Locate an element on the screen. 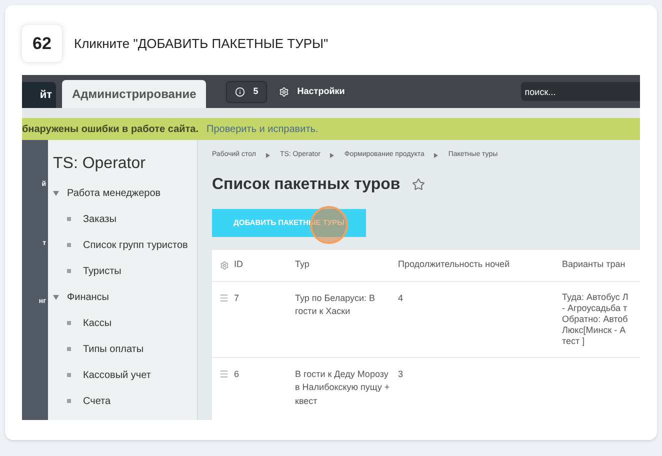  table-cell-text: В гости к Деду Морозу в Налибокскую пущу + квест is located at coordinates (343, 388).